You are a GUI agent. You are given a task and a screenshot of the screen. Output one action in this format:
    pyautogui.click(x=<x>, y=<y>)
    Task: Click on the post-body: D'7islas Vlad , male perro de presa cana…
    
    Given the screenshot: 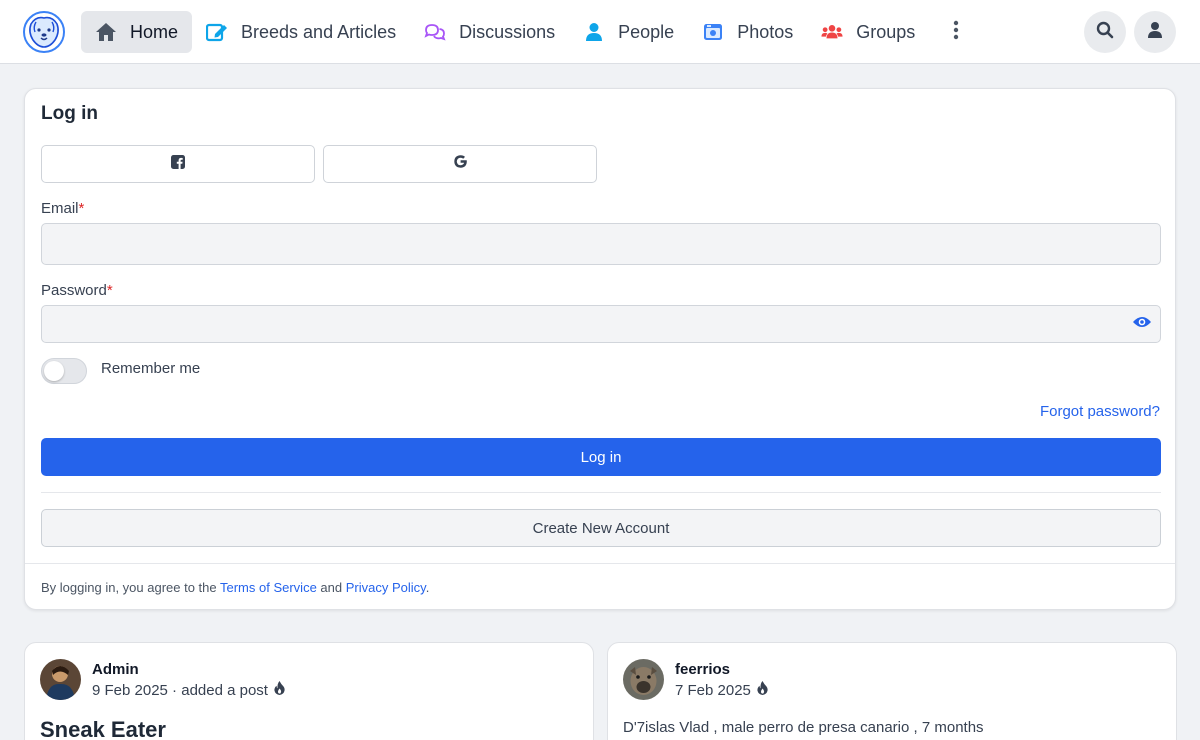 What is the action you would take?
    pyautogui.click(x=803, y=727)
    